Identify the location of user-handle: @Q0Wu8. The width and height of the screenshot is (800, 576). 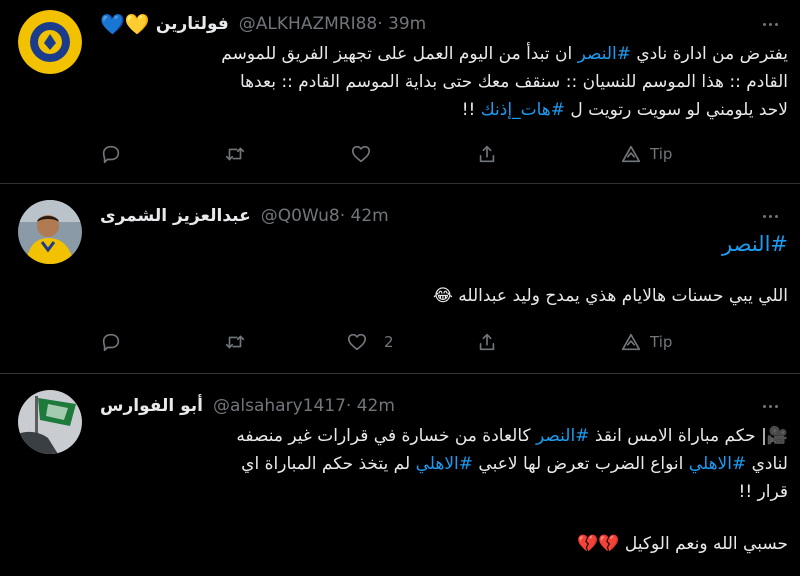
(300, 216).